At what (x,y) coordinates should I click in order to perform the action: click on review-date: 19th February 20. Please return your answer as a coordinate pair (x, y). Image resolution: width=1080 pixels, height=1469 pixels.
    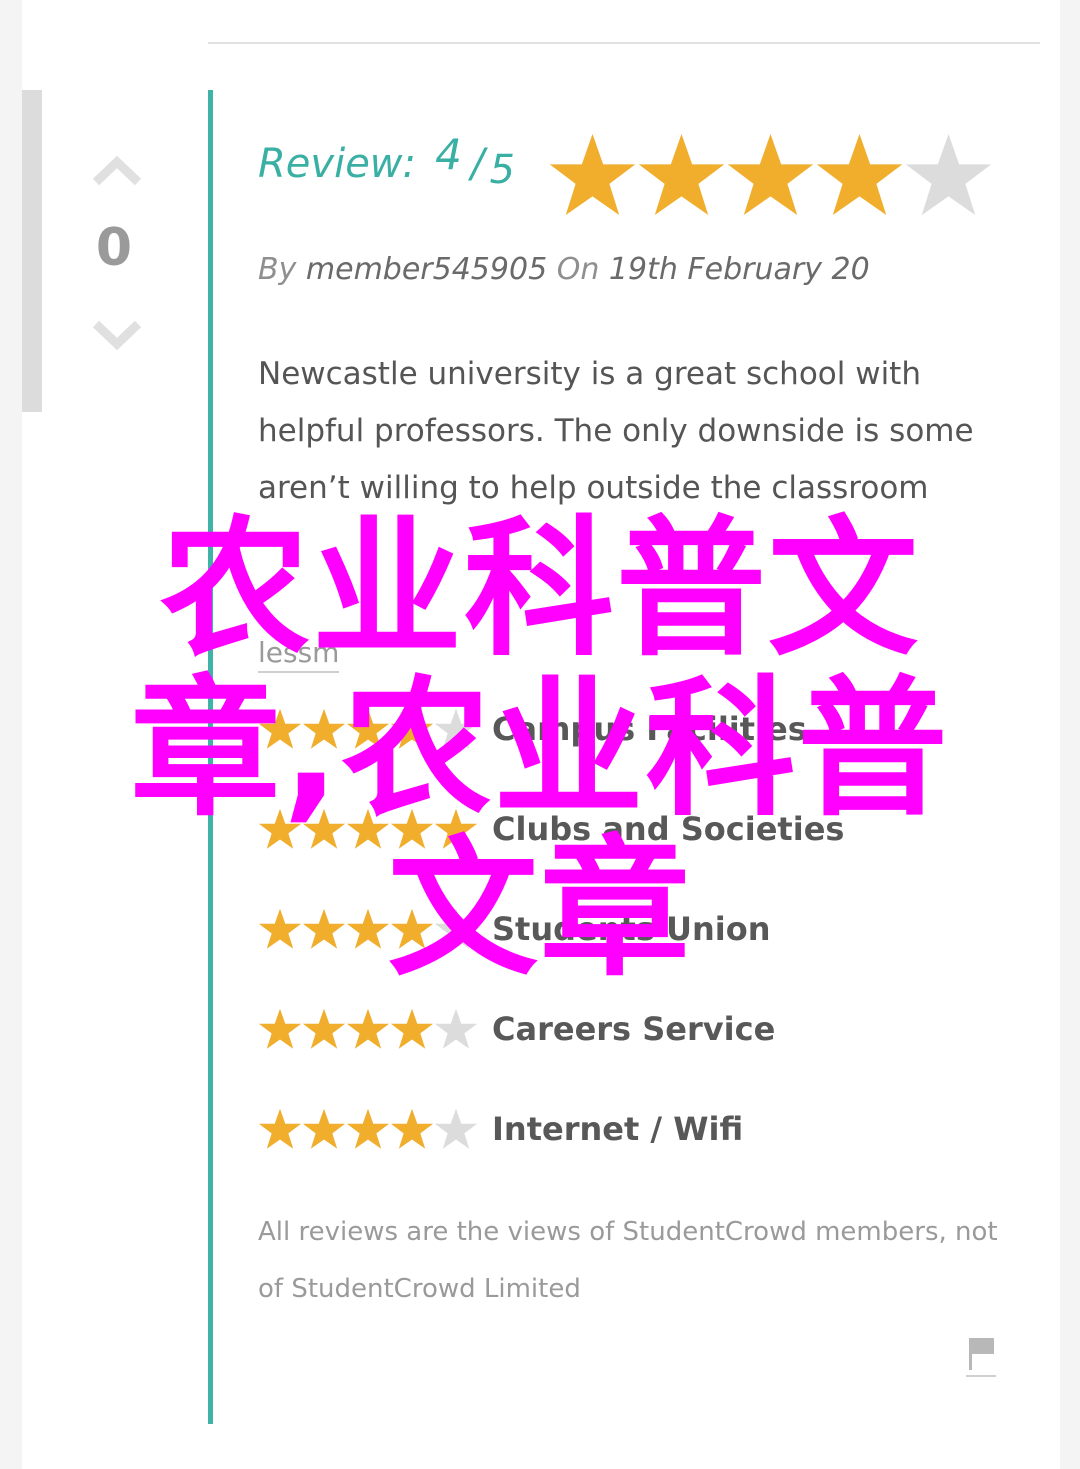
    Looking at the image, I should click on (739, 269).